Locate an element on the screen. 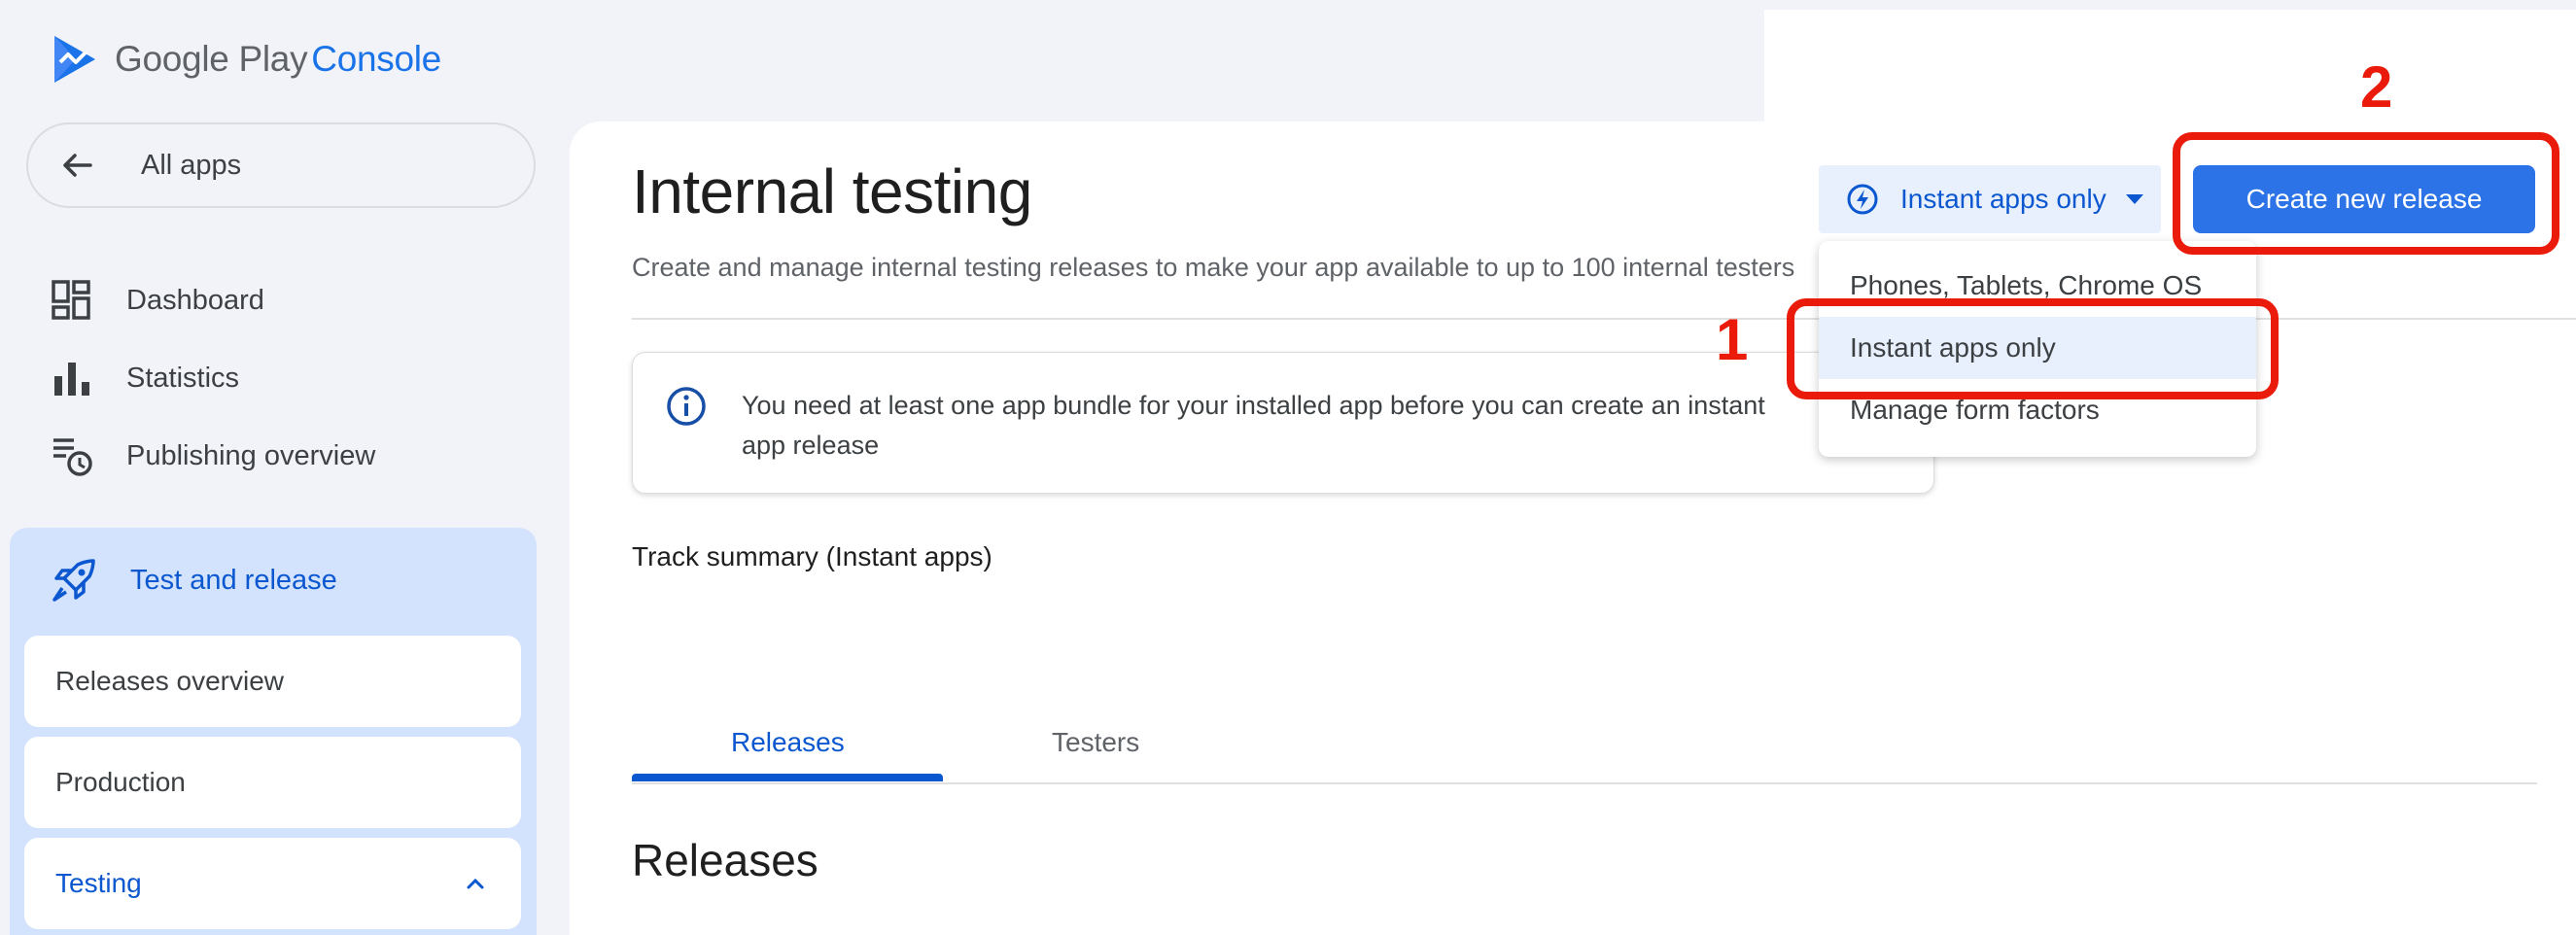 This screenshot has height=935, width=2576. bar-chart-icon is located at coordinates (71, 379).